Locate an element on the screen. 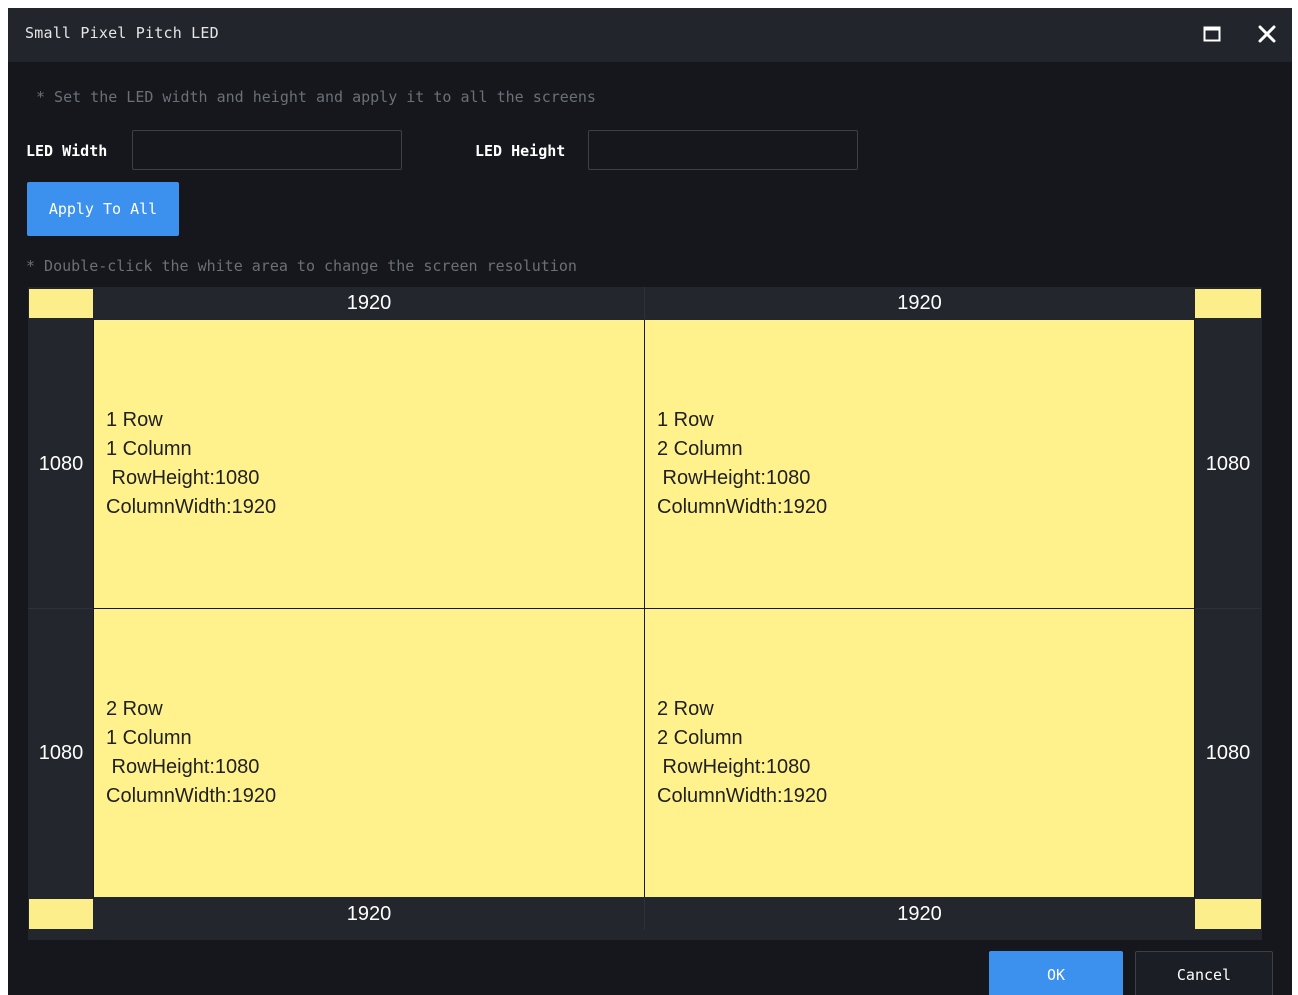 This screenshot has width=1298, height=995. corner-top-right is located at coordinates (1228, 303).